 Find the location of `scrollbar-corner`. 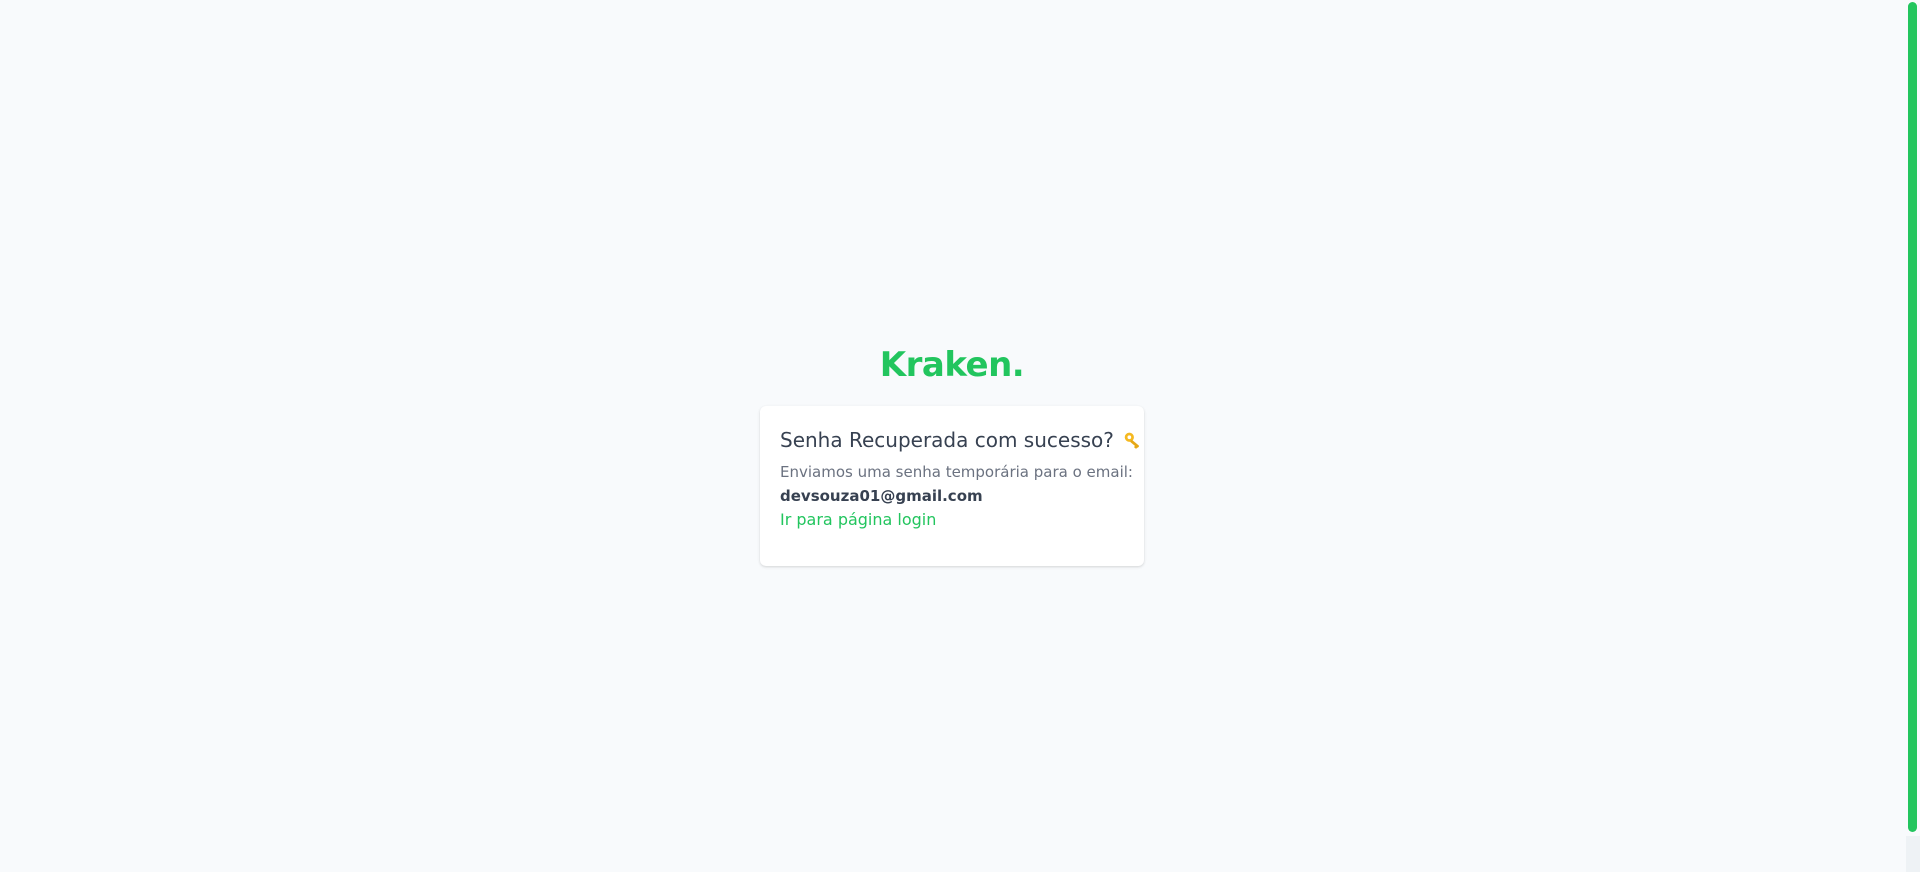

scrollbar-corner is located at coordinates (1913, 854).